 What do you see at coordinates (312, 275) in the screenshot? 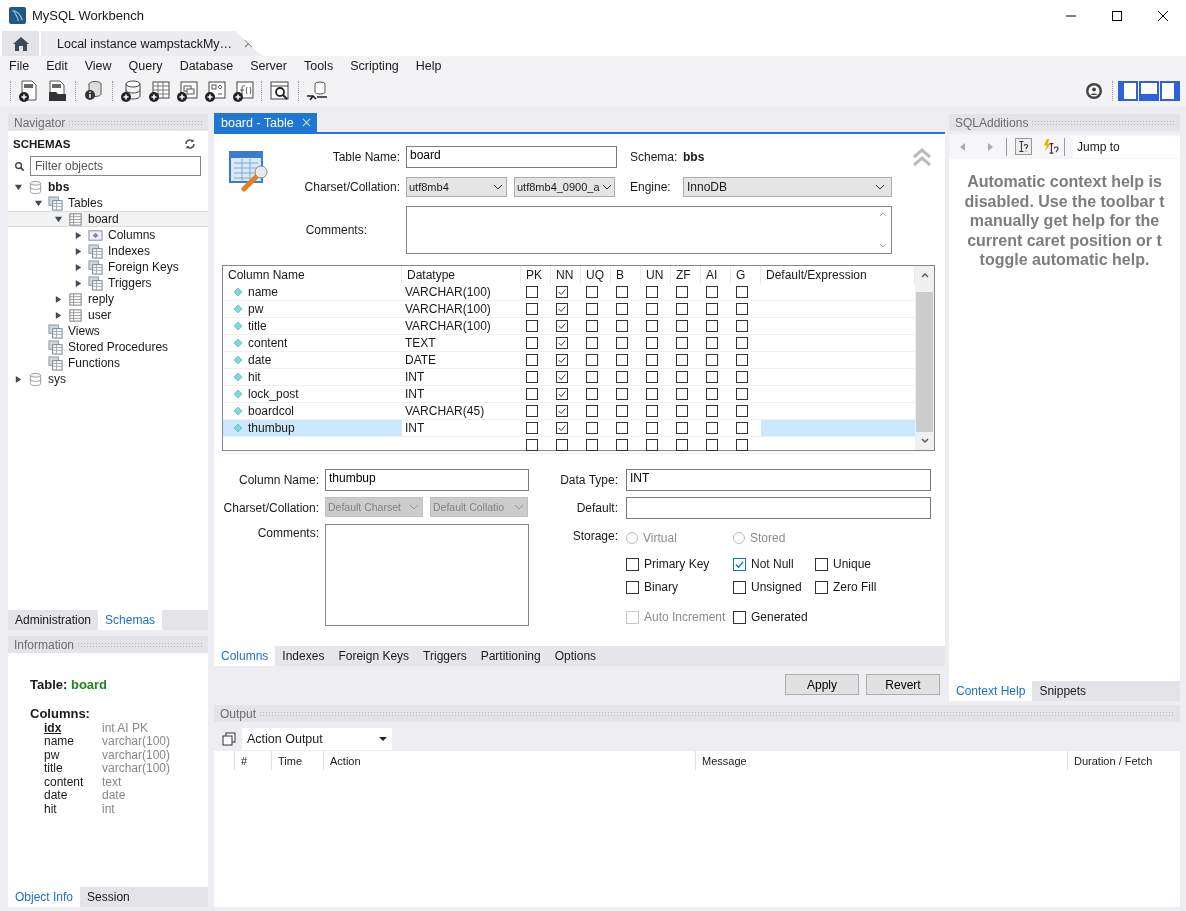
I see `column-header: Column Name` at bounding box center [312, 275].